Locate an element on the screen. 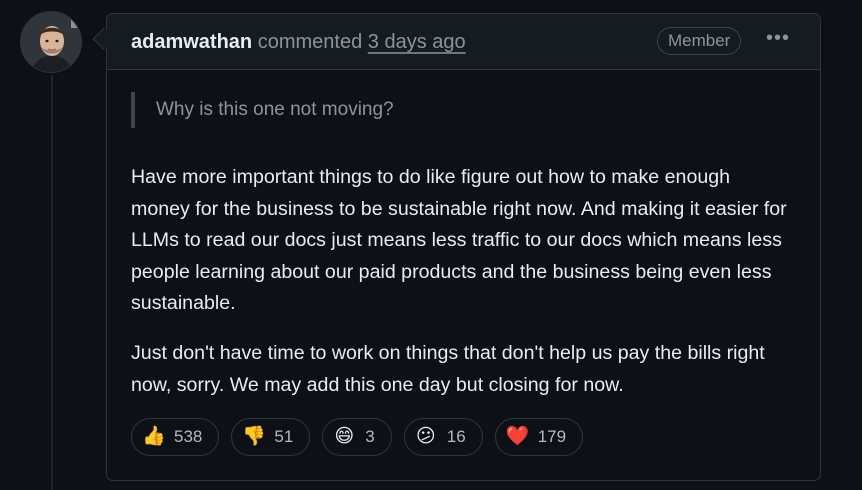 The image size is (862, 490). timeline-line is located at coordinates (52, 282).